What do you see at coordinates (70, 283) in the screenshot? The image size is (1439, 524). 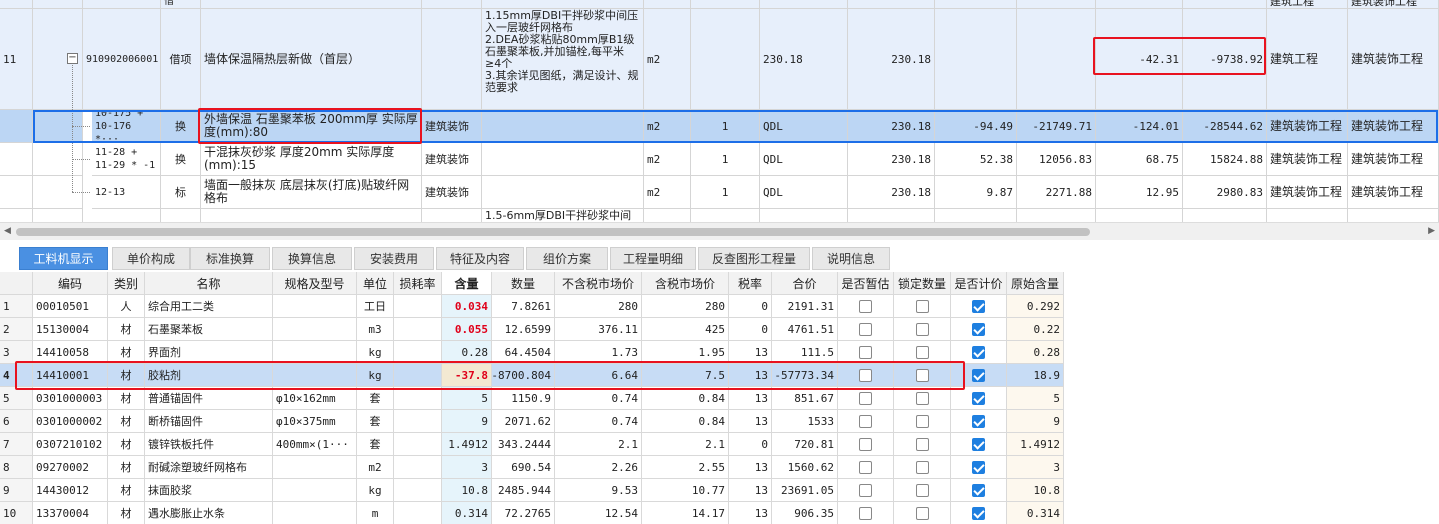 I see `column-header: 编码` at bounding box center [70, 283].